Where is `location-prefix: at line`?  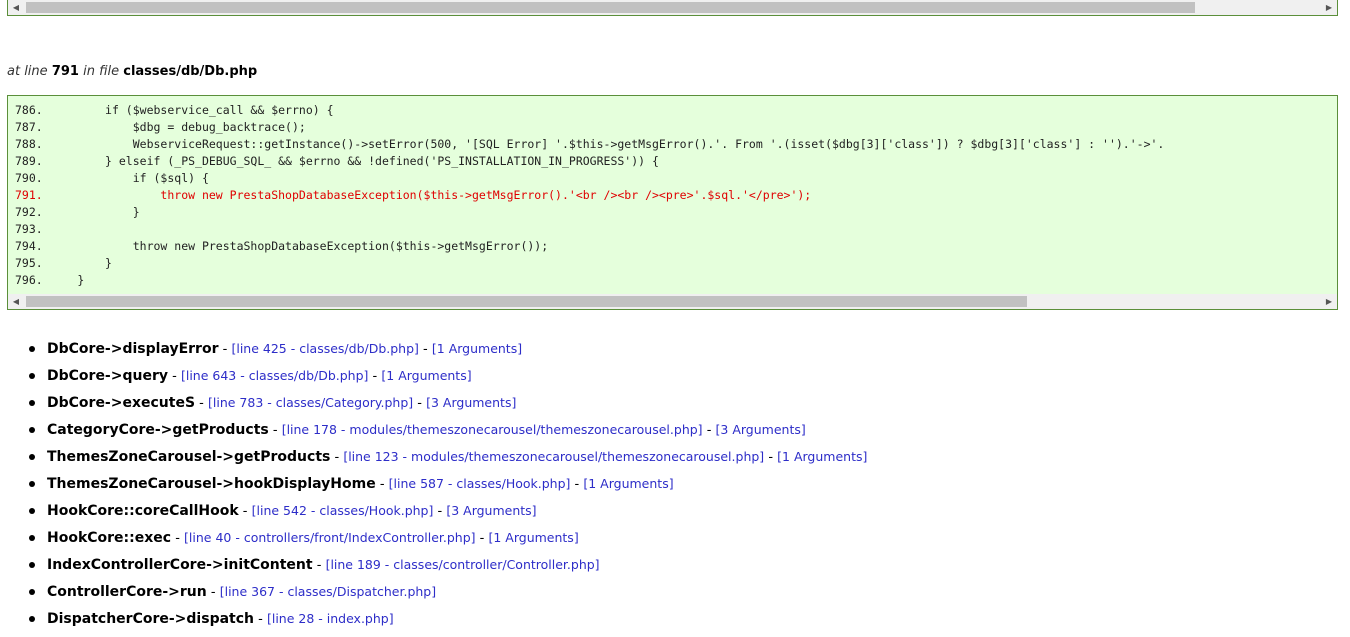 location-prefix: at line is located at coordinates (27, 71).